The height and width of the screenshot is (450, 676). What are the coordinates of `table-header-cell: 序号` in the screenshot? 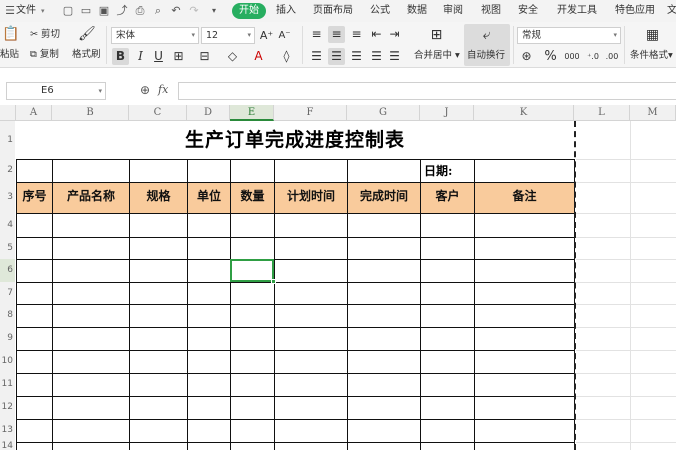 It's located at (34, 198).